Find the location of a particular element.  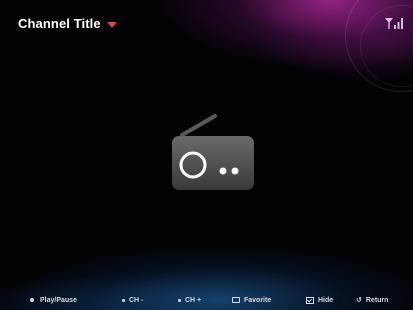

title-bar: Channel Title is located at coordinates (67, 23).